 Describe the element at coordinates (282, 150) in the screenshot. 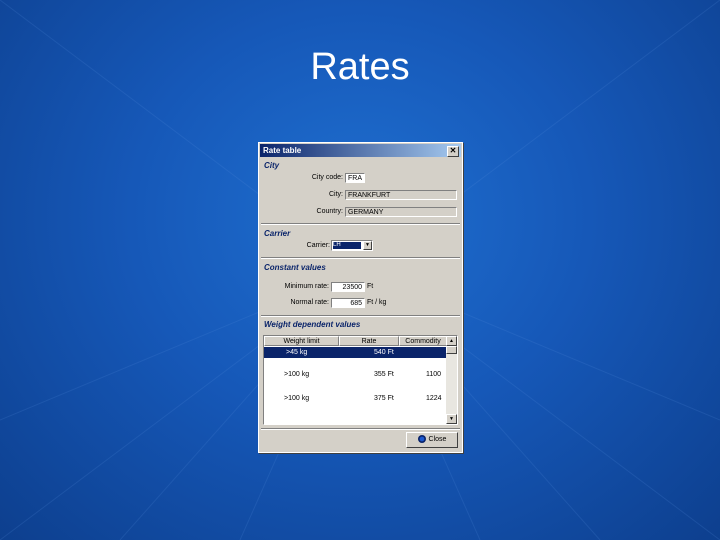

I see `window-title: Rate table` at that location.